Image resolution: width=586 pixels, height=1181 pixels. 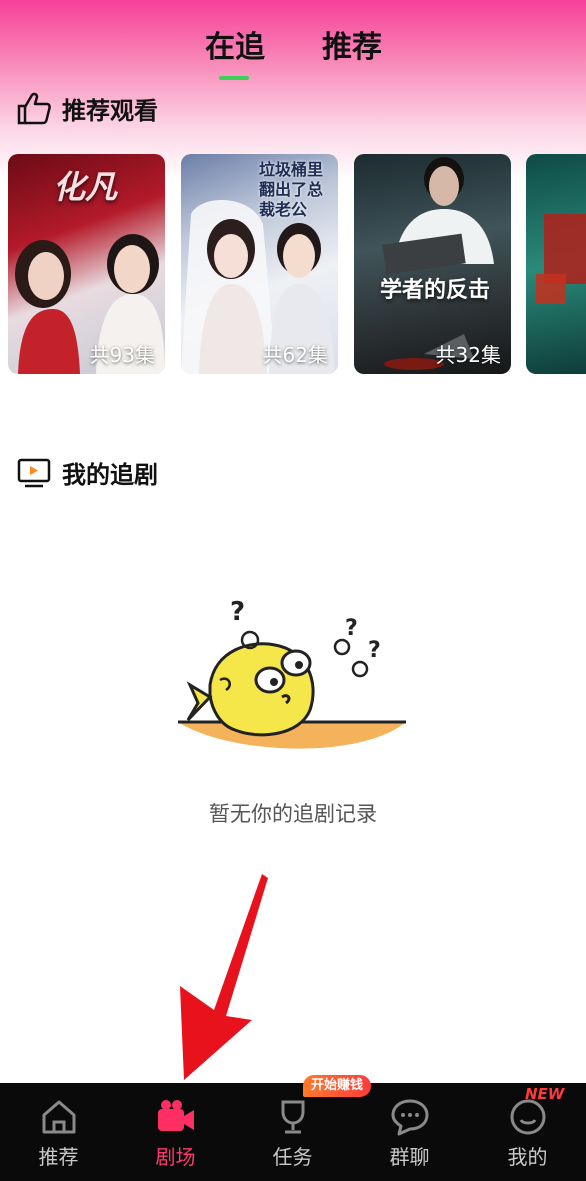 I want to click on active-tab-indicator, so click(x=234, y=78).